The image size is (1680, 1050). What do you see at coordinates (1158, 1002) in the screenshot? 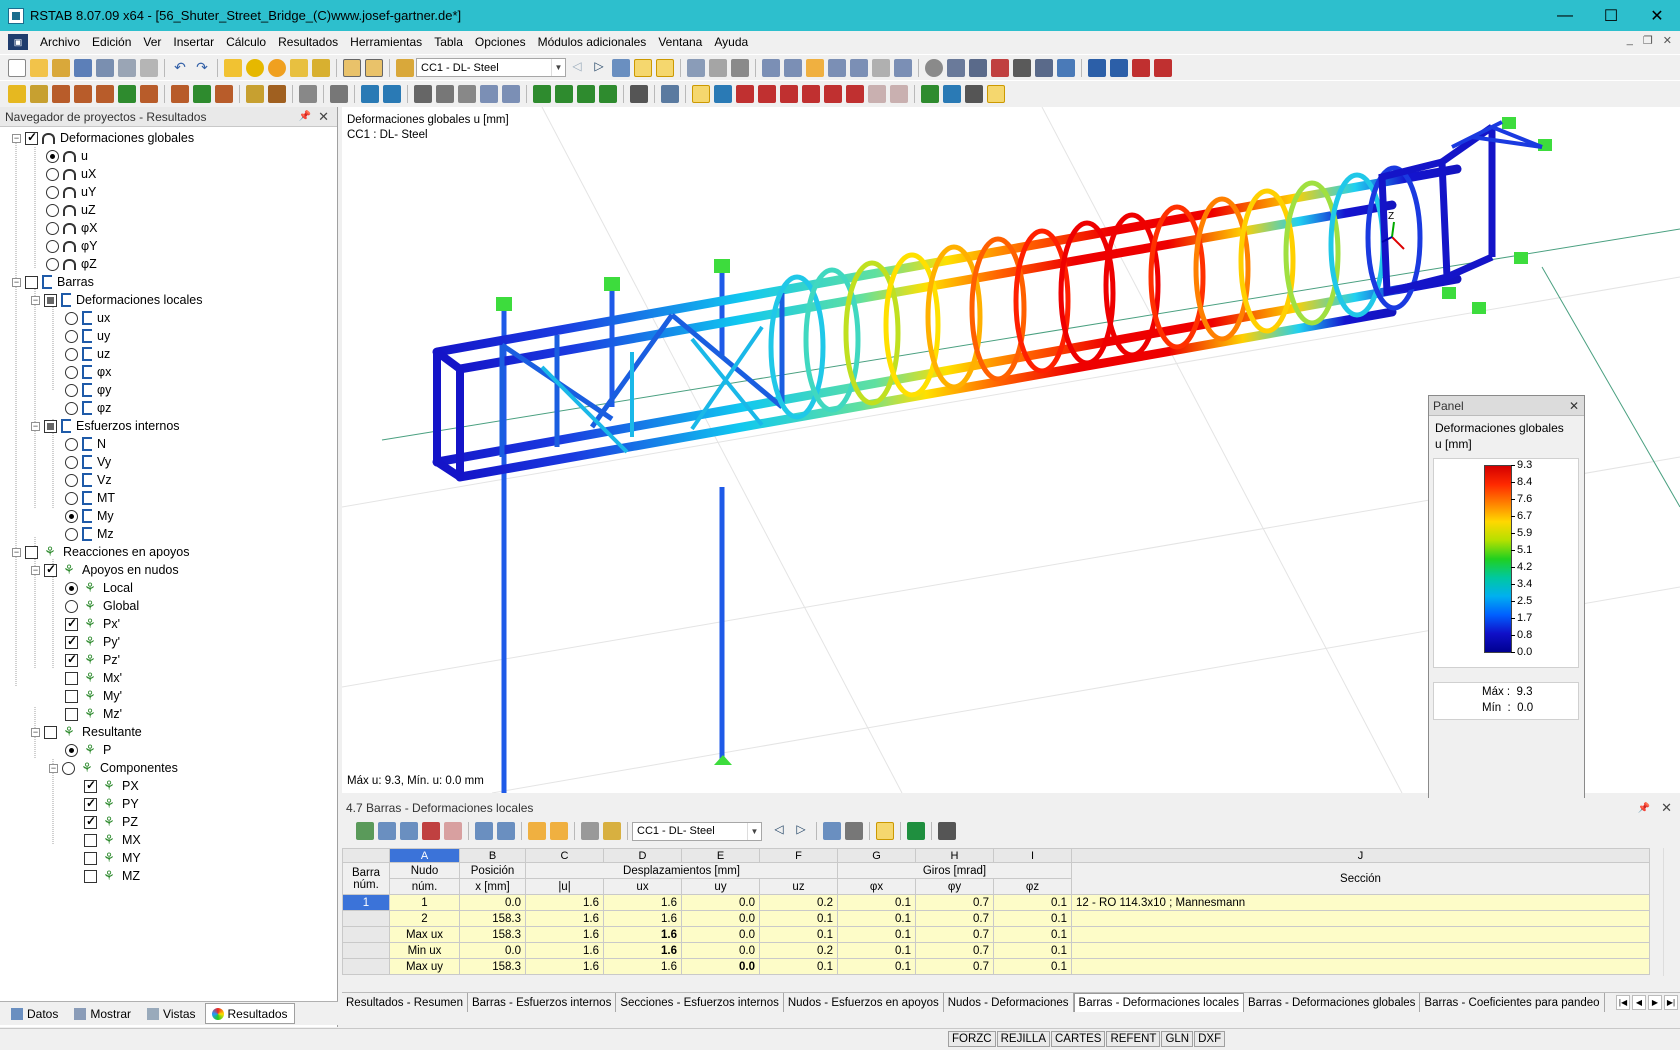
I see `tab-member-local-deformations: Barras - Deformaciones locales` at bounding box center [1158, 1002].